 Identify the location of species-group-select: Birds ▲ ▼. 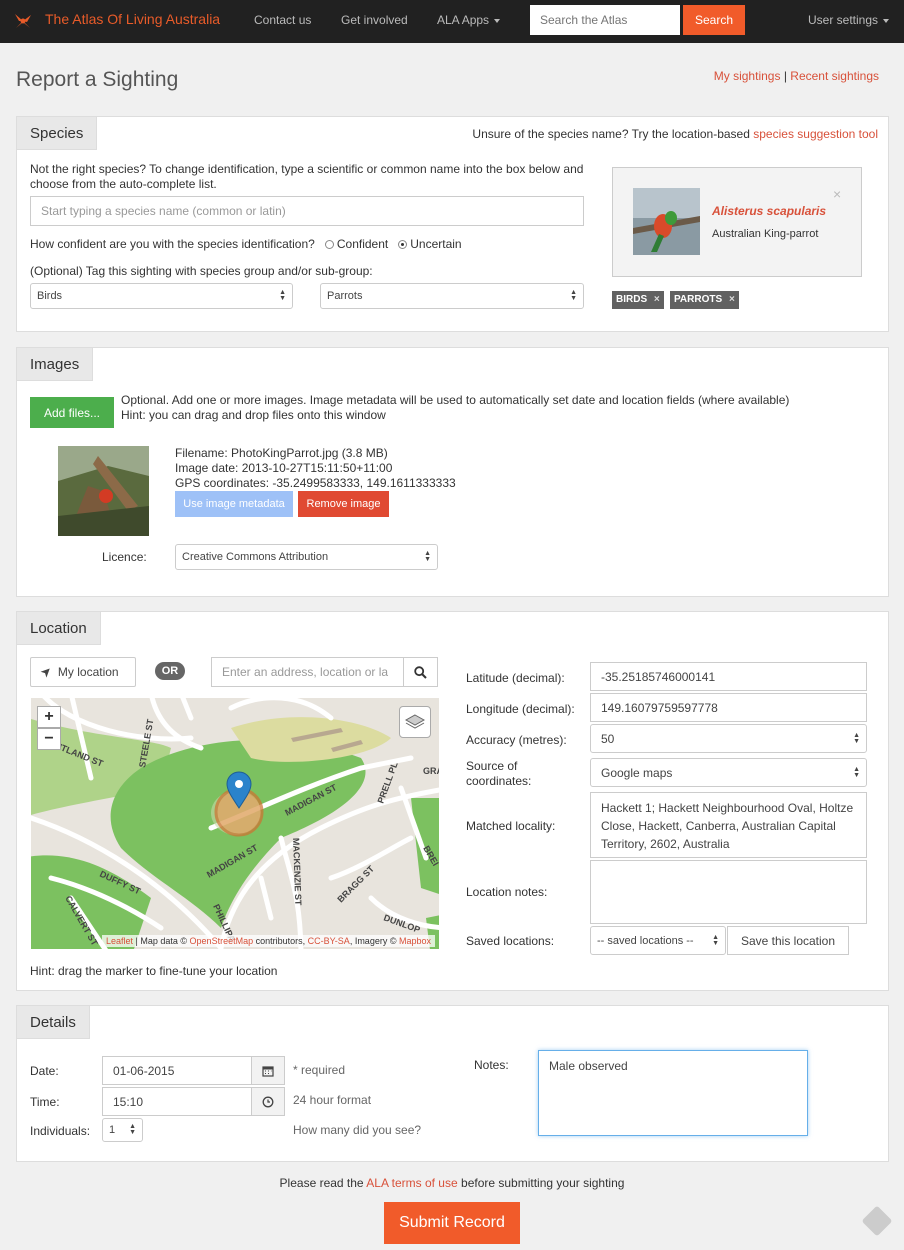
(161, 296).